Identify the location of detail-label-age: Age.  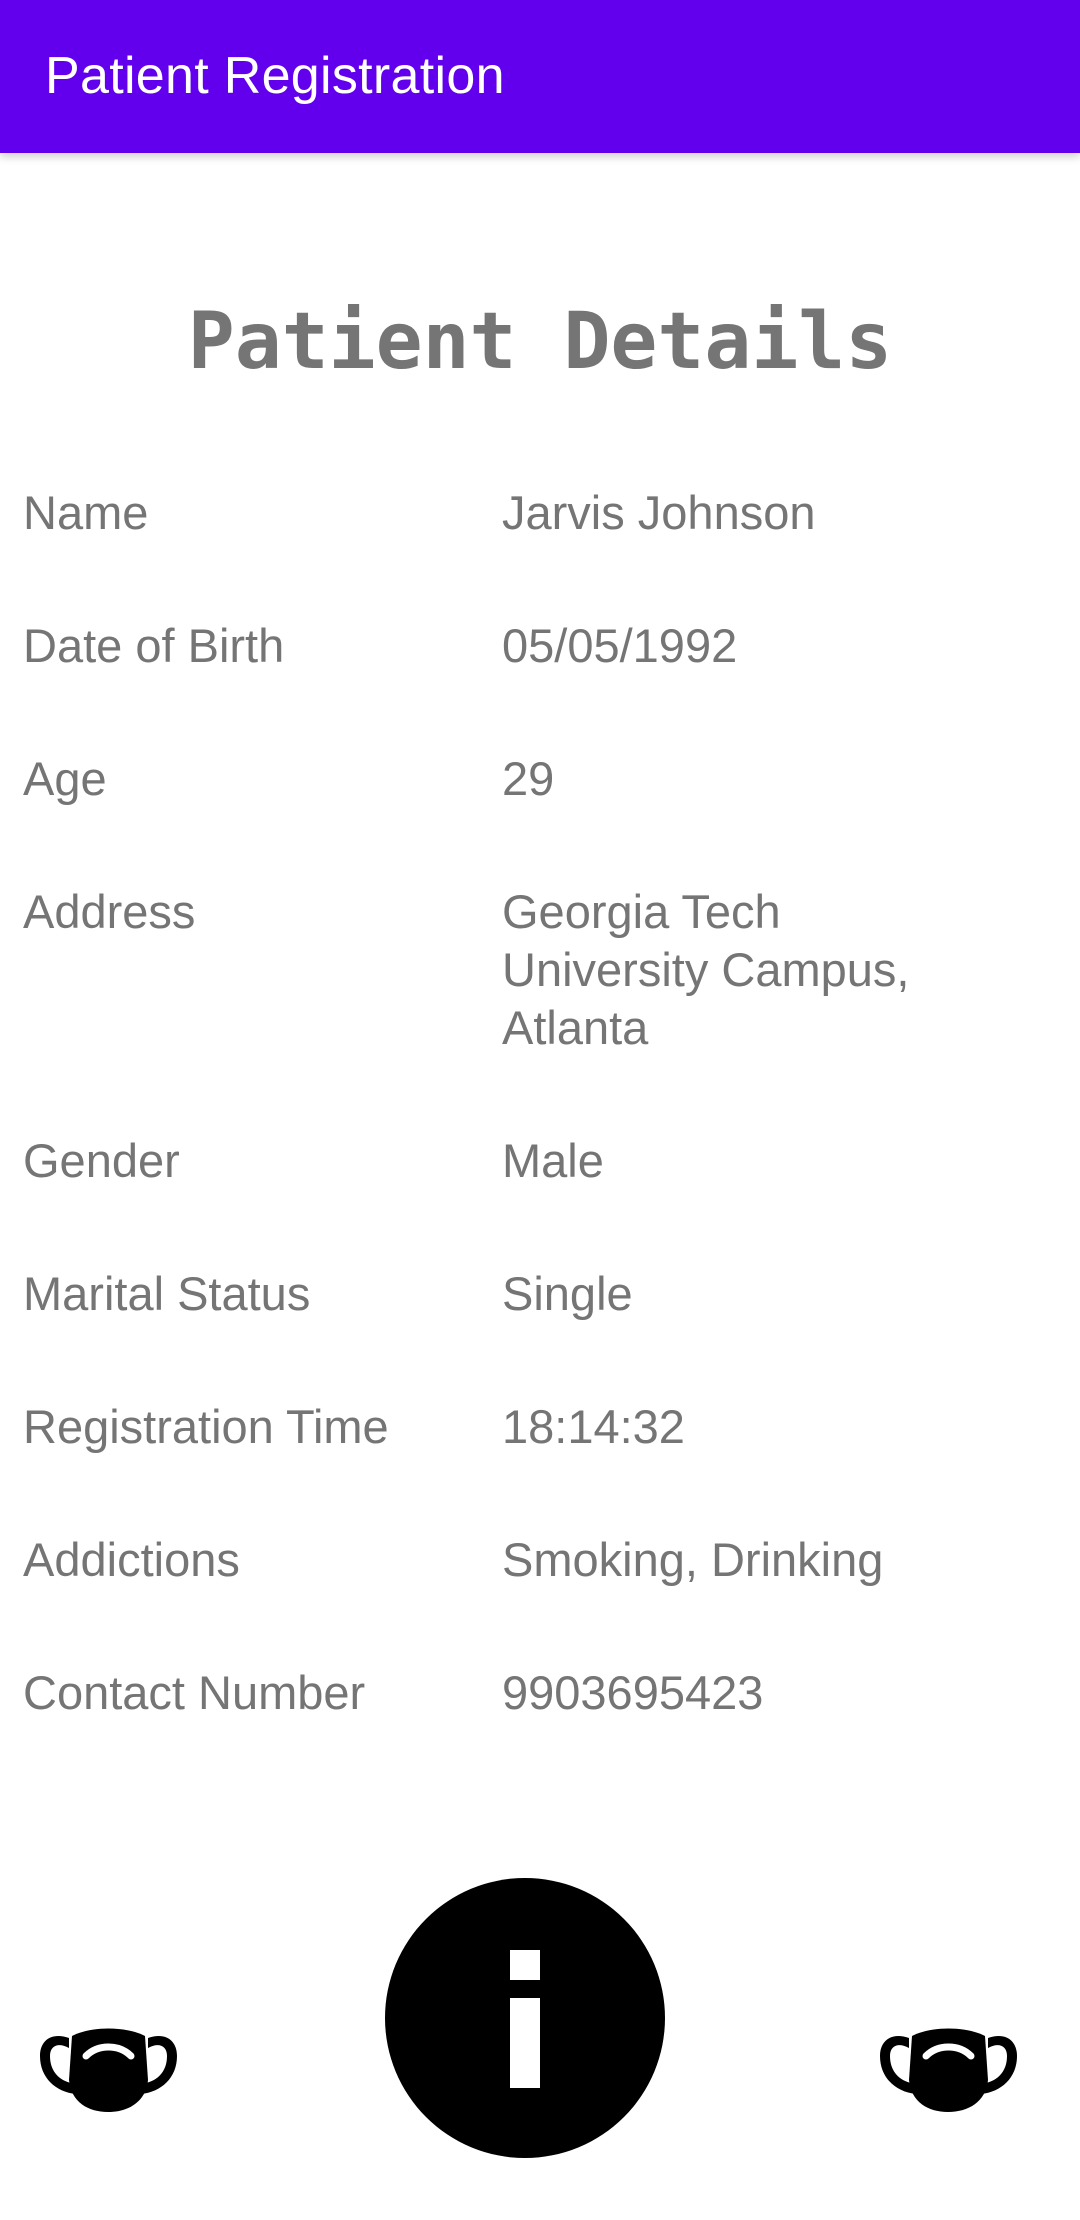
(65, 778).